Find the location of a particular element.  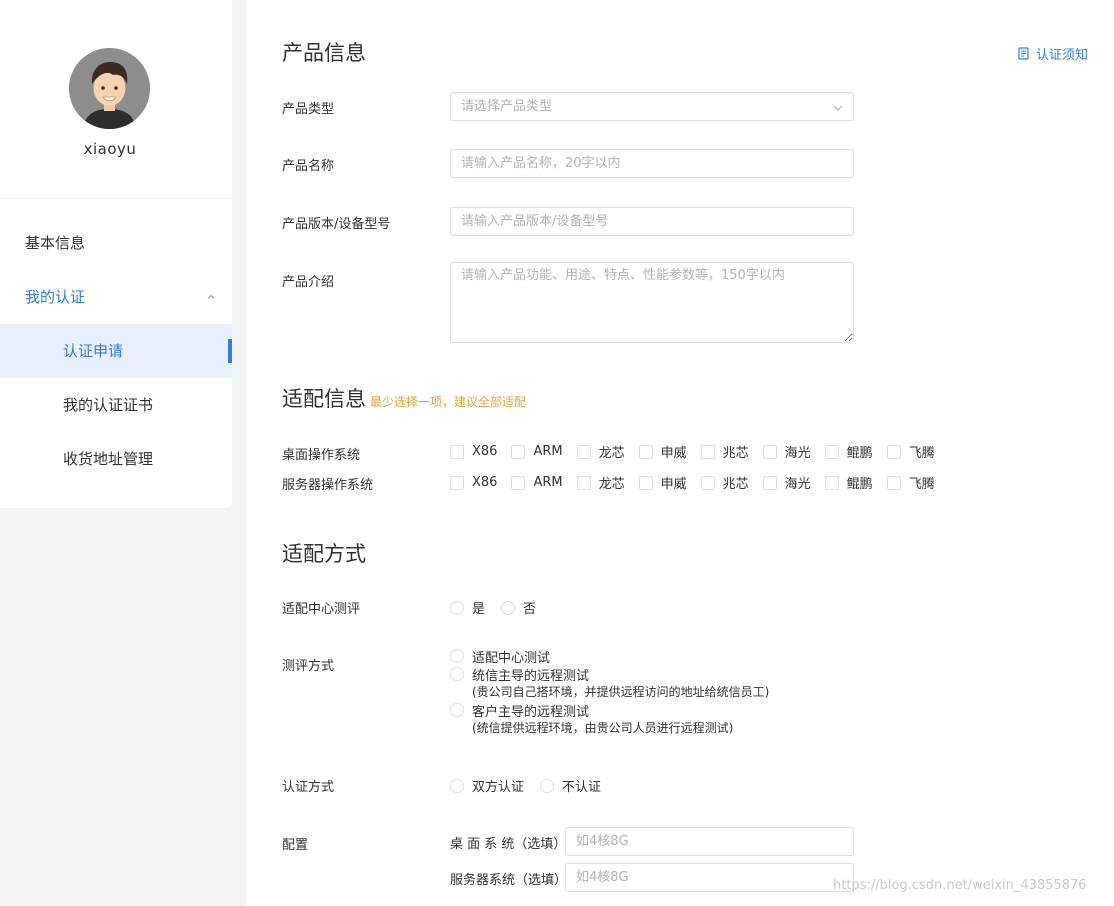

checkbox-desktop-zhaoxin: 兆芯 is located at coordinates (724, 451).